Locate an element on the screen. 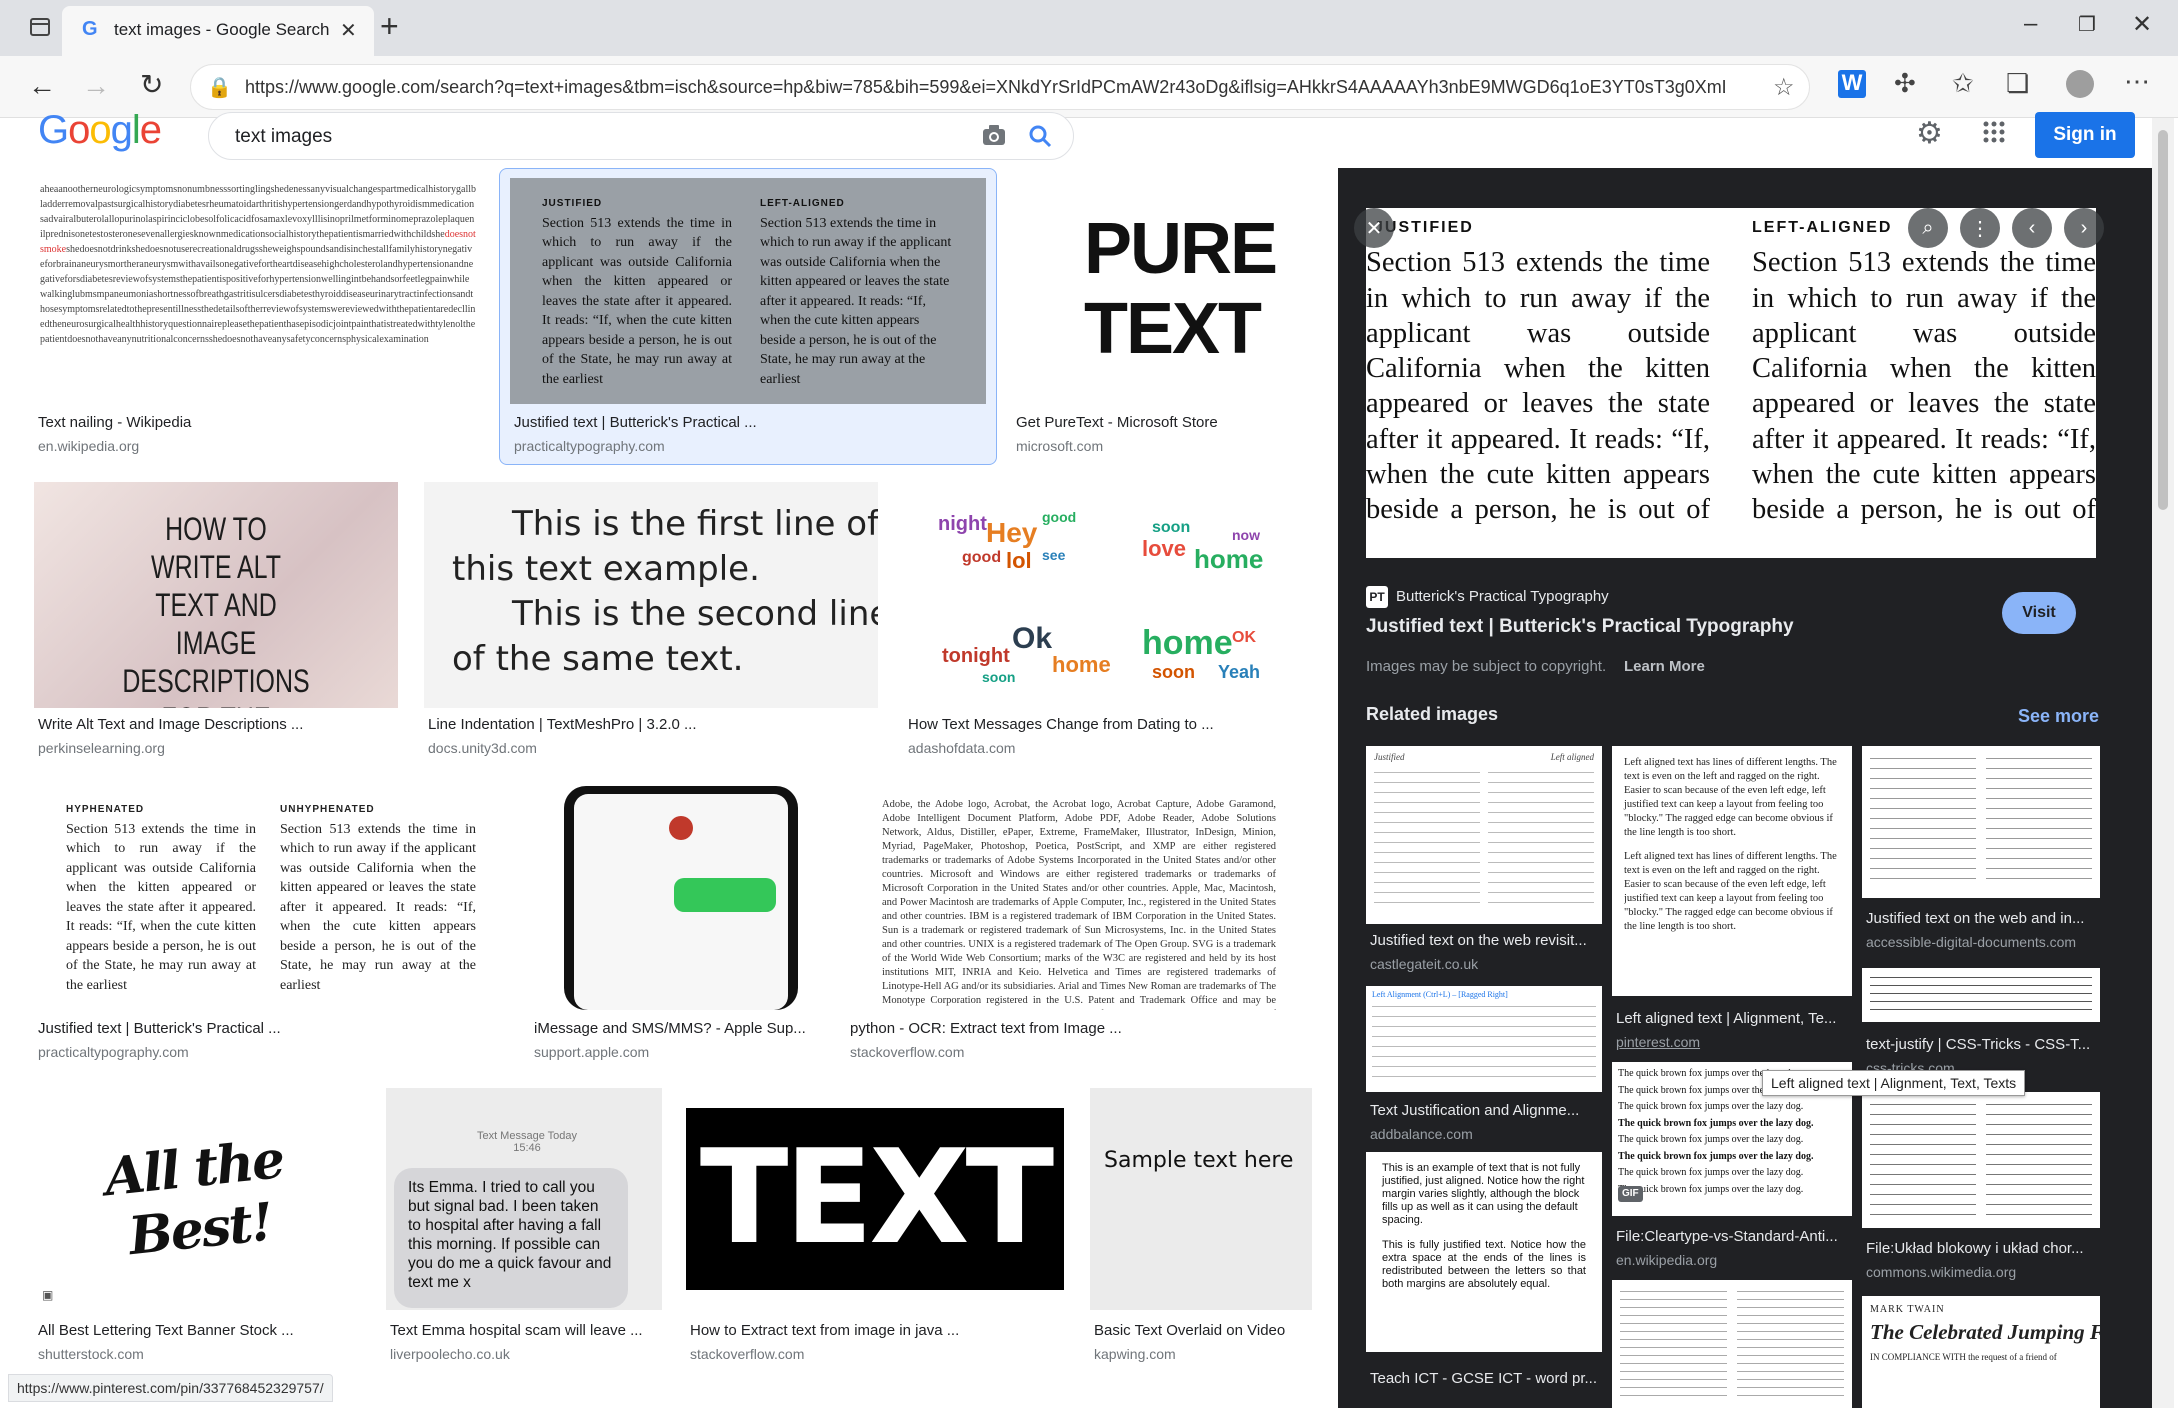 Image resolution: width=2178 pixels, height=1408 pixels. learn-more-link: Learn More is located at coordinates (1664, 666).